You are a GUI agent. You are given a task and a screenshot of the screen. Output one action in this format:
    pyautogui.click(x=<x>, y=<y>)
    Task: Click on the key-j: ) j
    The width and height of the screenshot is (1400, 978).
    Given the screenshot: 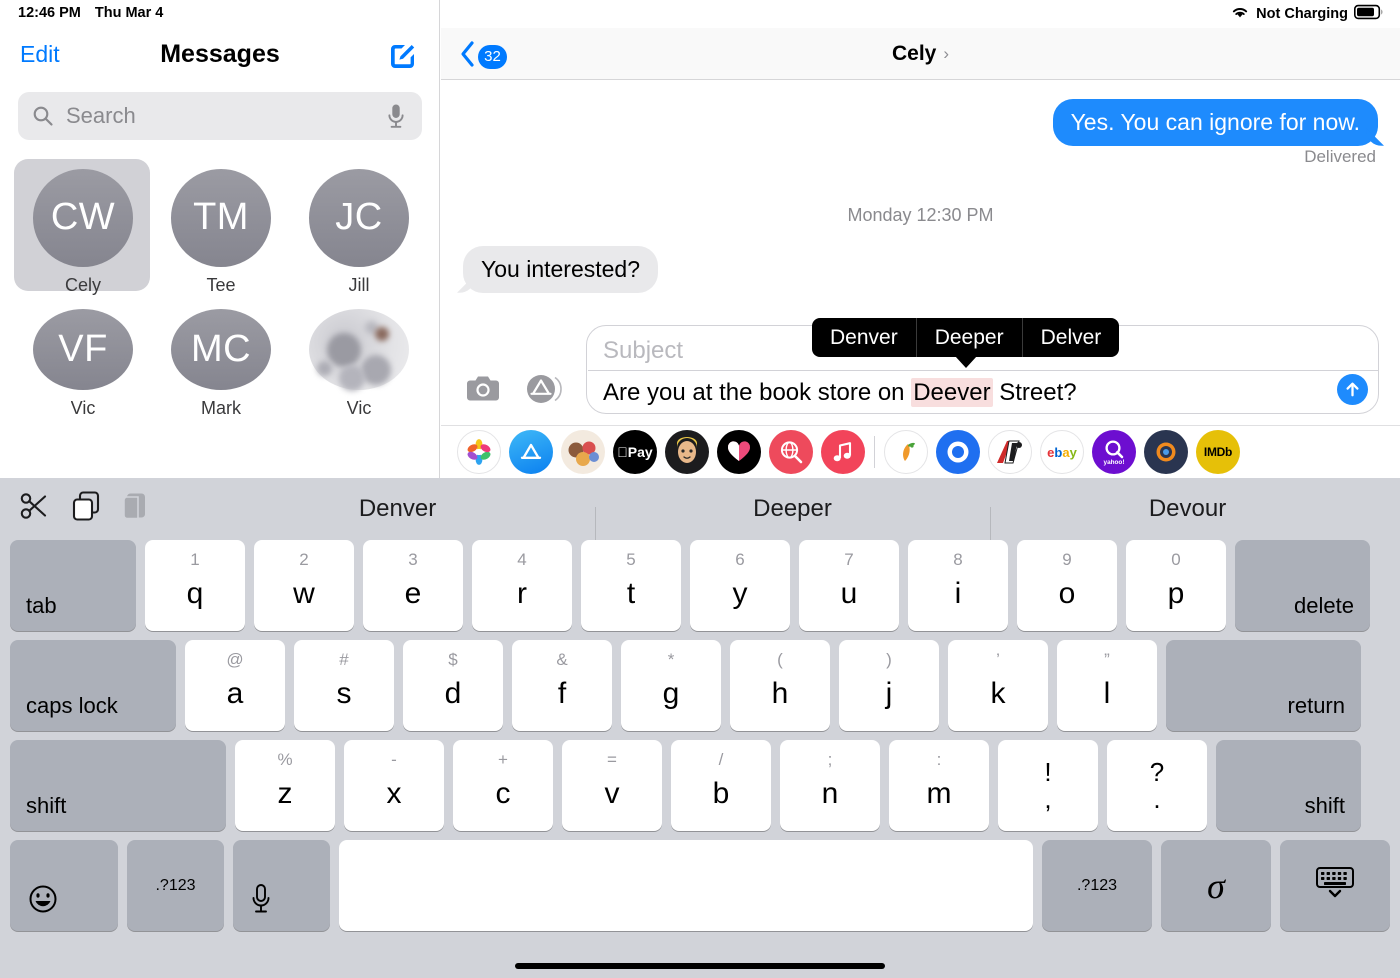 What is the action you would take?
    pyautogui.click(x=889, y=685)
    